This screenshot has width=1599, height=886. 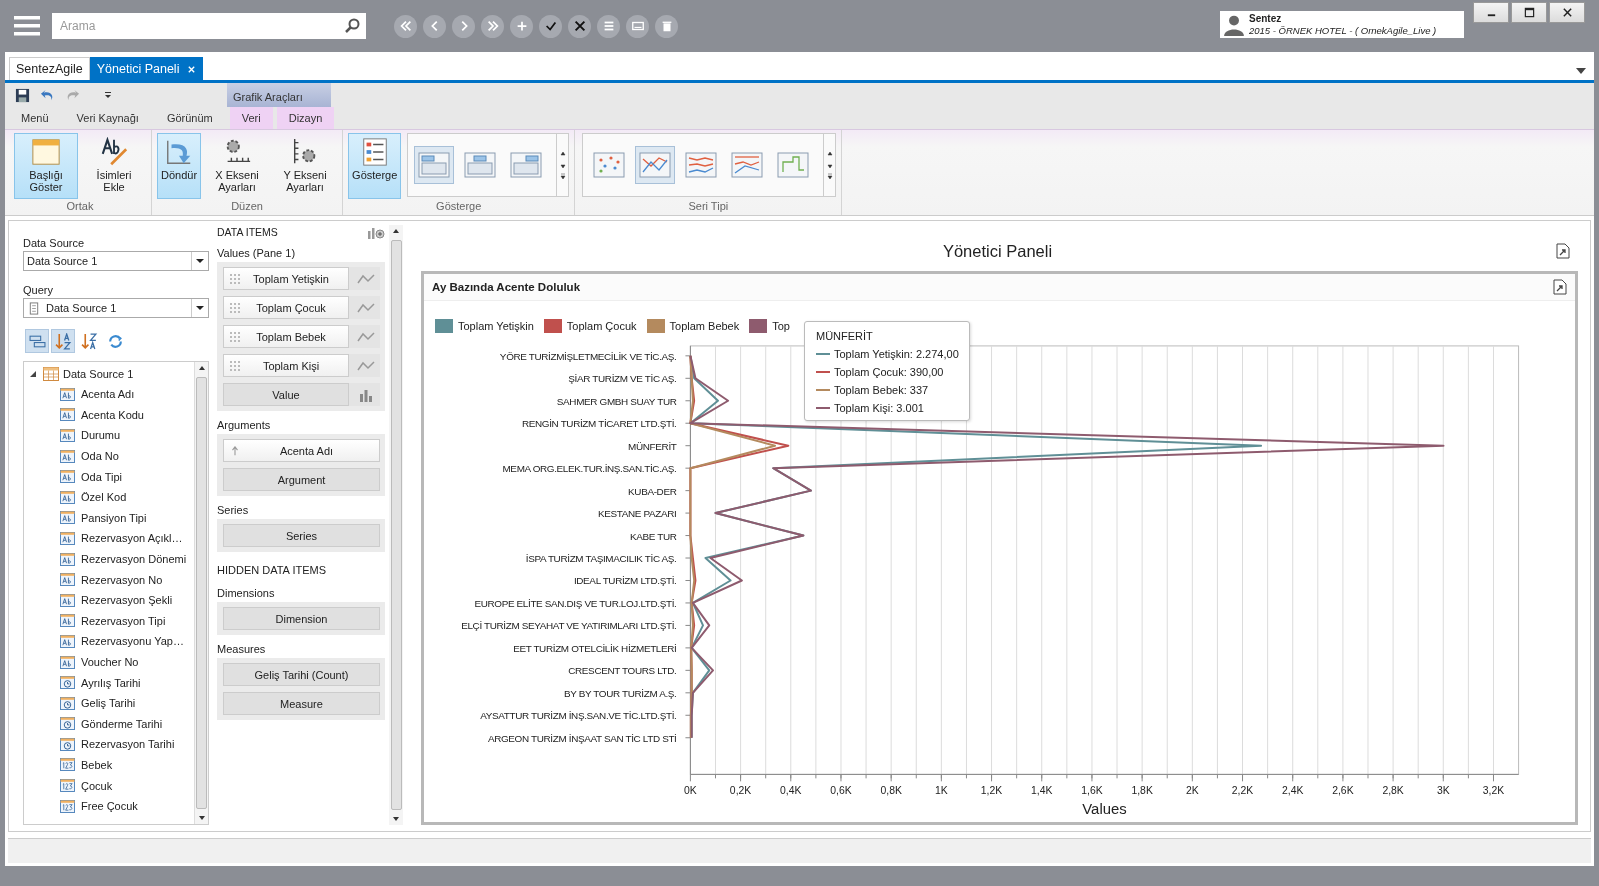 What do you see at coordinates (109, 662) in the screenshot?
I see `tree-item: Voucher No` at bounding box center [109, 662].